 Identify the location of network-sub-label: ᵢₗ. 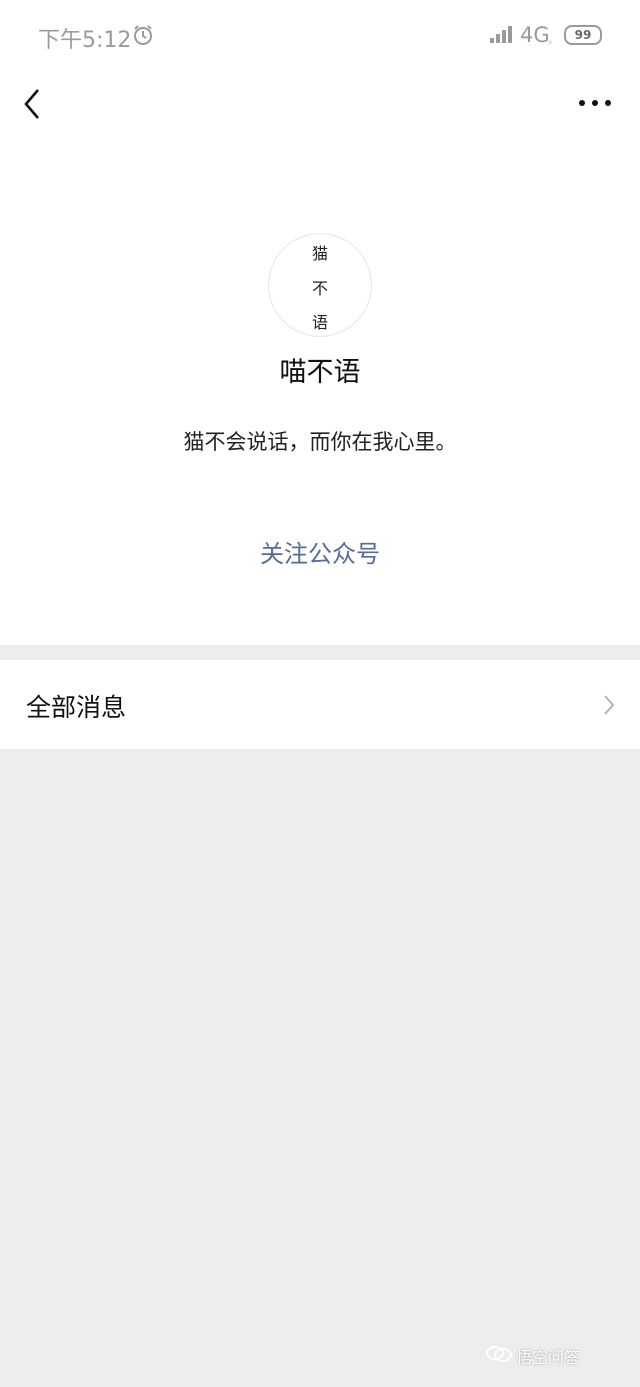
(550, 41).